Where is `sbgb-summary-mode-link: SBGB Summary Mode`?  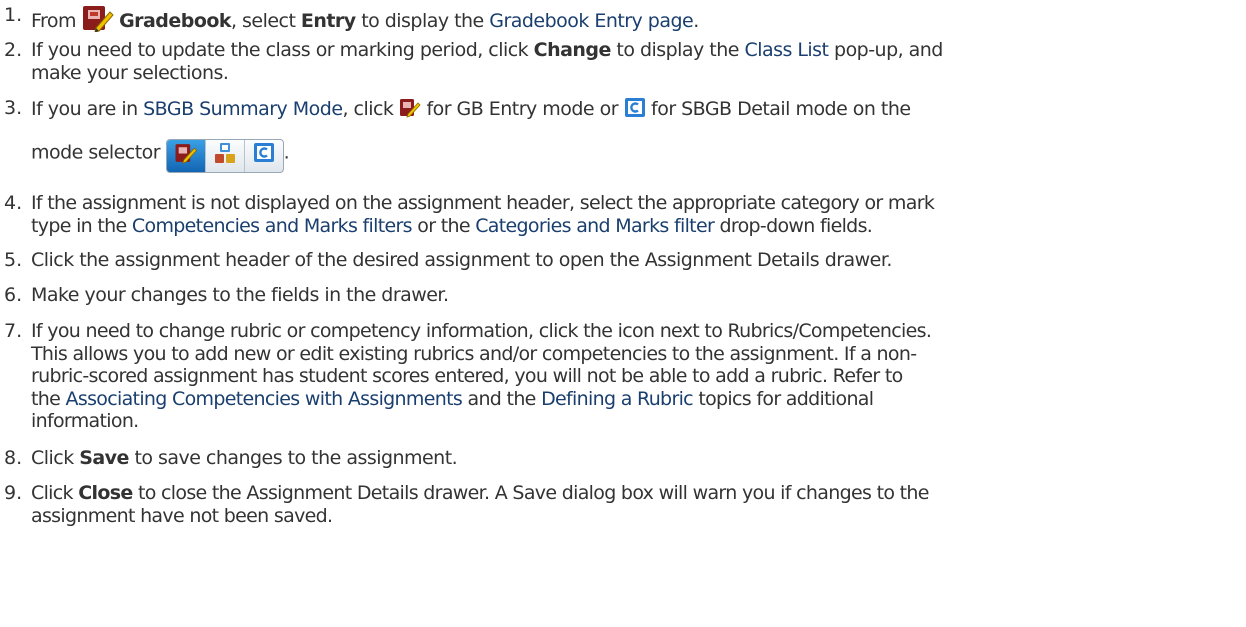 sbgb-summary-mode-link: SBGB Summary Mode is located at coordinates (243, 109).